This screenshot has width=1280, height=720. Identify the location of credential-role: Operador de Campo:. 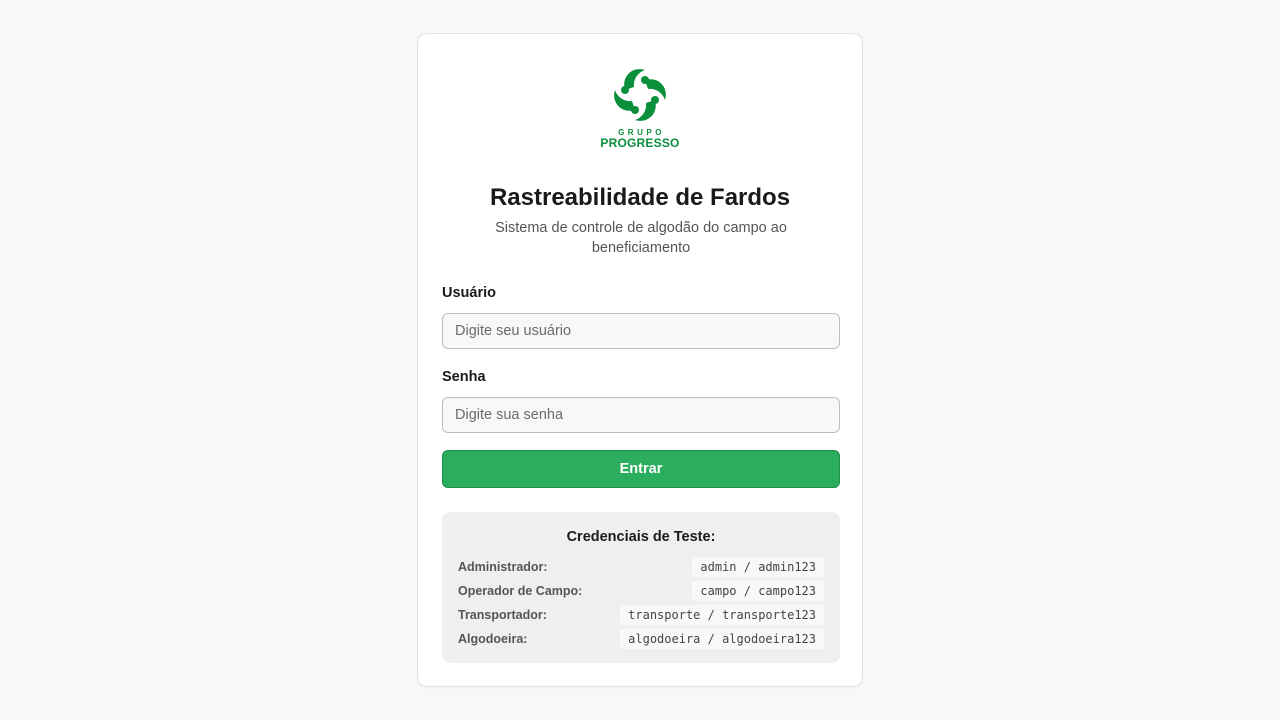
(520, 591).